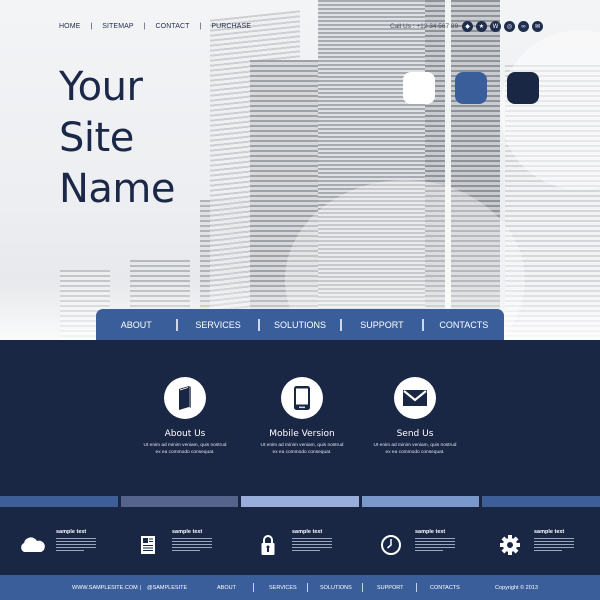 The image size is (600, 600). What do you see at coordinates (516, 588) in the screenshot?
I see `copyright: Copyright © 2013` at bounding box center [516, 588].